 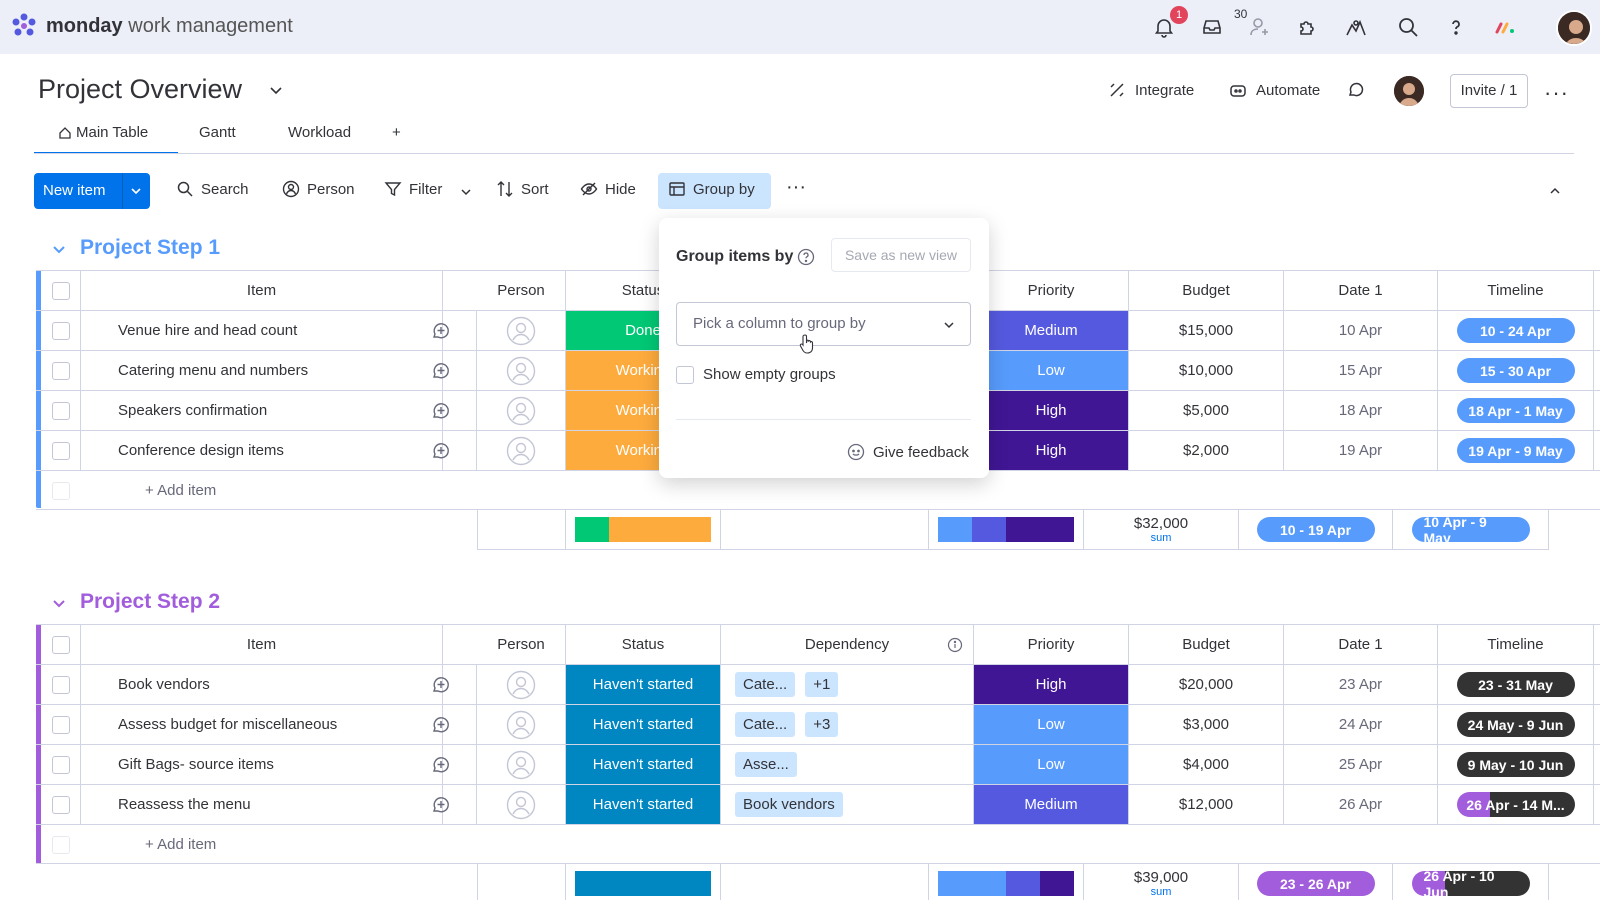 What do you see at coordinates (847, 804) in the screenshot?
I see `dependency-cell: Book vendors` at bounding box center [847, 804].